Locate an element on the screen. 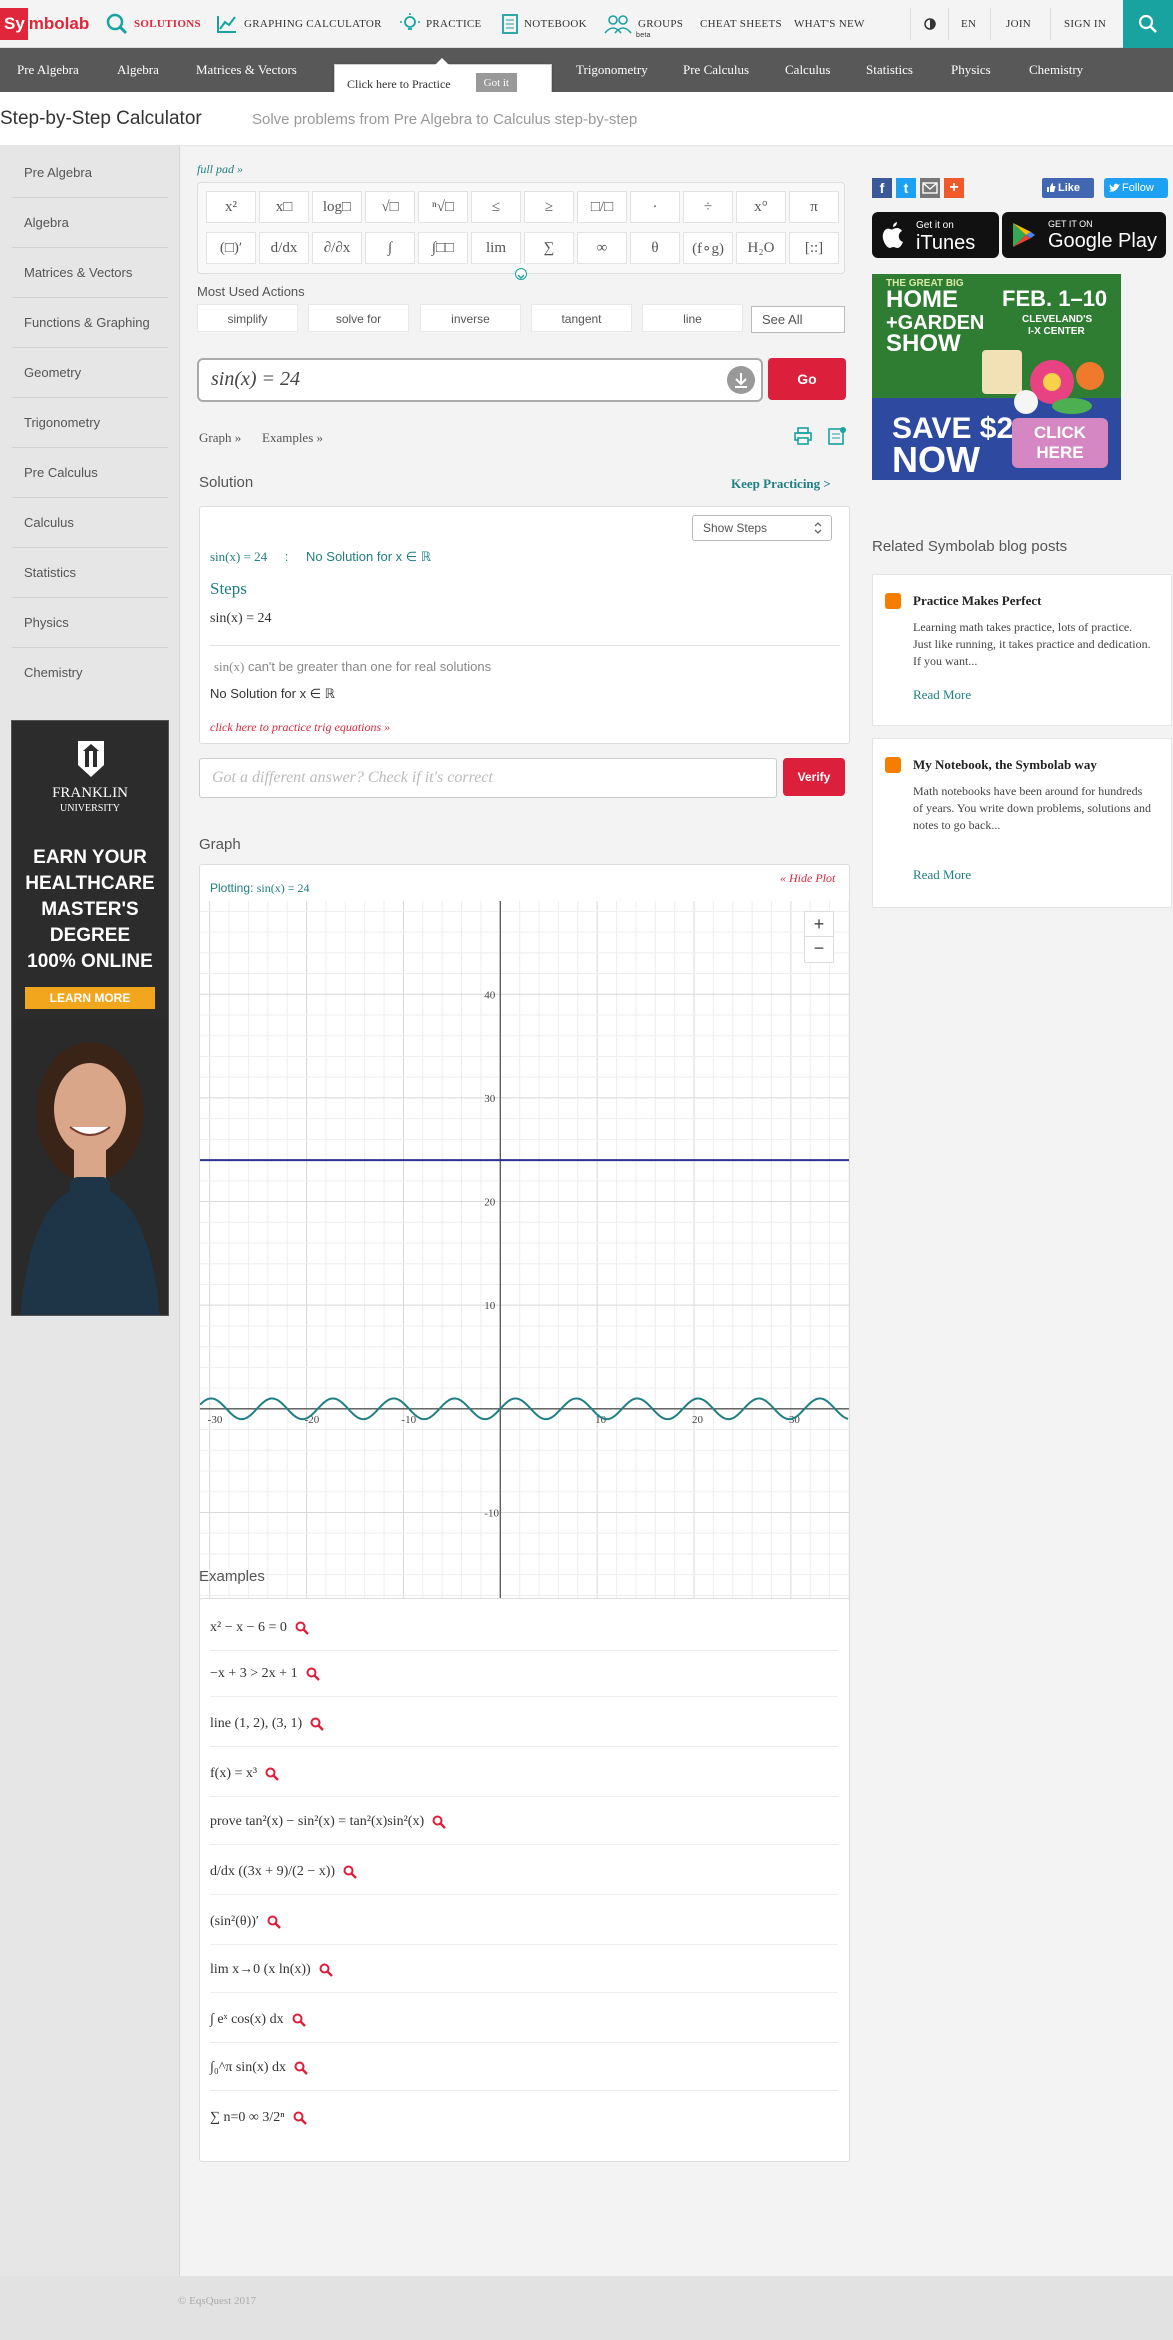 The width and height of the screenshot is (1173, 2340). facebook-like-button: Like is located at coordinates (1068, 188).